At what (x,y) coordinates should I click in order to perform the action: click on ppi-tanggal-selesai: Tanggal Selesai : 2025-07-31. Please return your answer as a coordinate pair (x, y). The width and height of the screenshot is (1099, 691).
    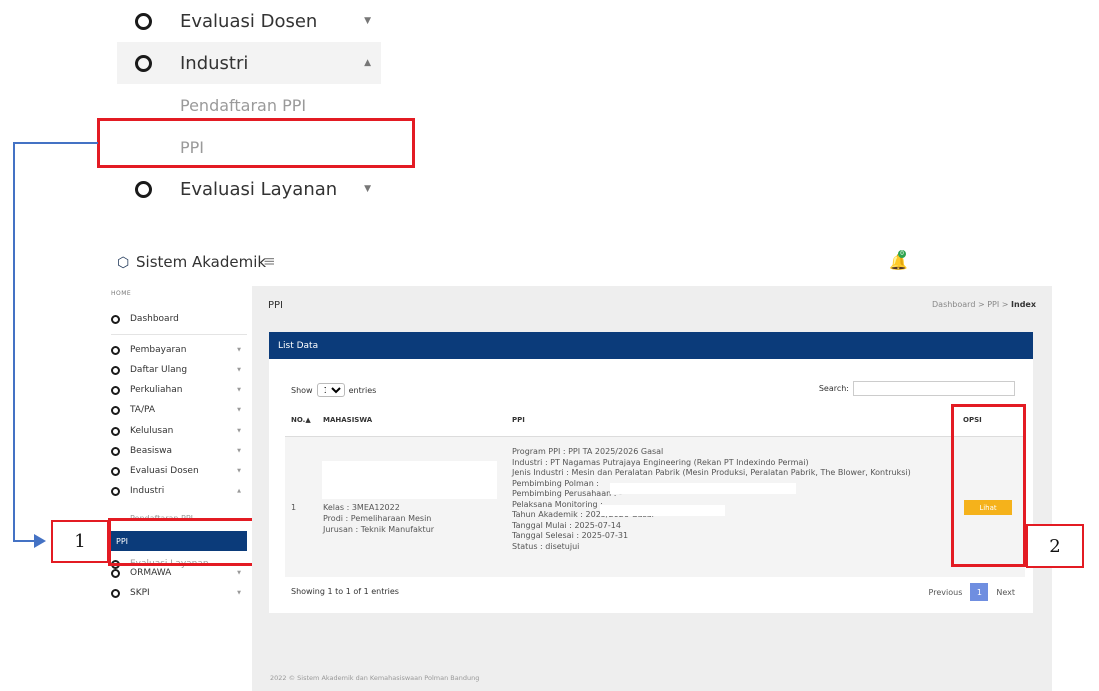
    Looking at the image, I should click on (570, 535).